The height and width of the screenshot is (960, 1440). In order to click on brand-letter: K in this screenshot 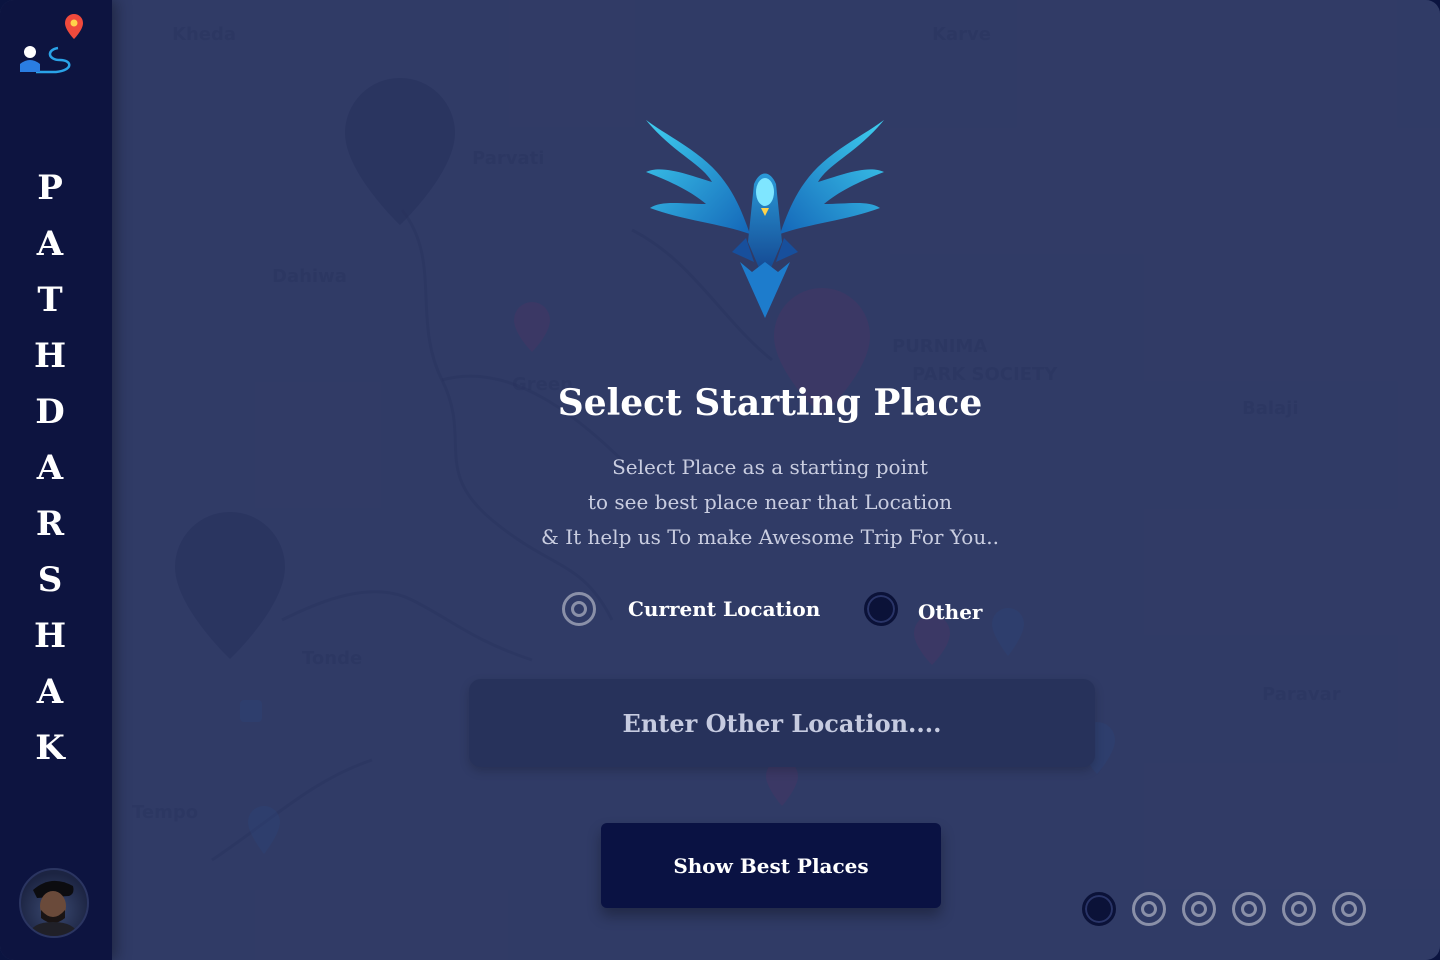, I will do `click(50, 748)`.